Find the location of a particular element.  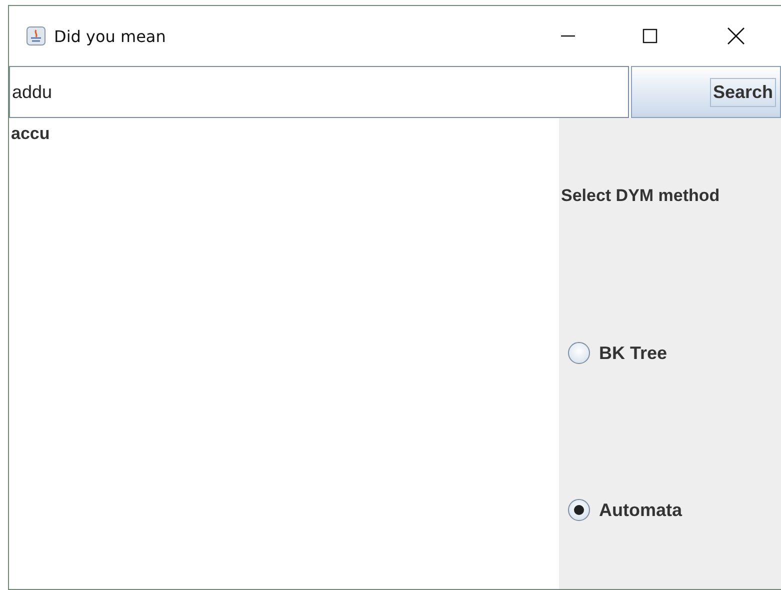

panel-label: Select DYM method is located at coordinates (640, 196).